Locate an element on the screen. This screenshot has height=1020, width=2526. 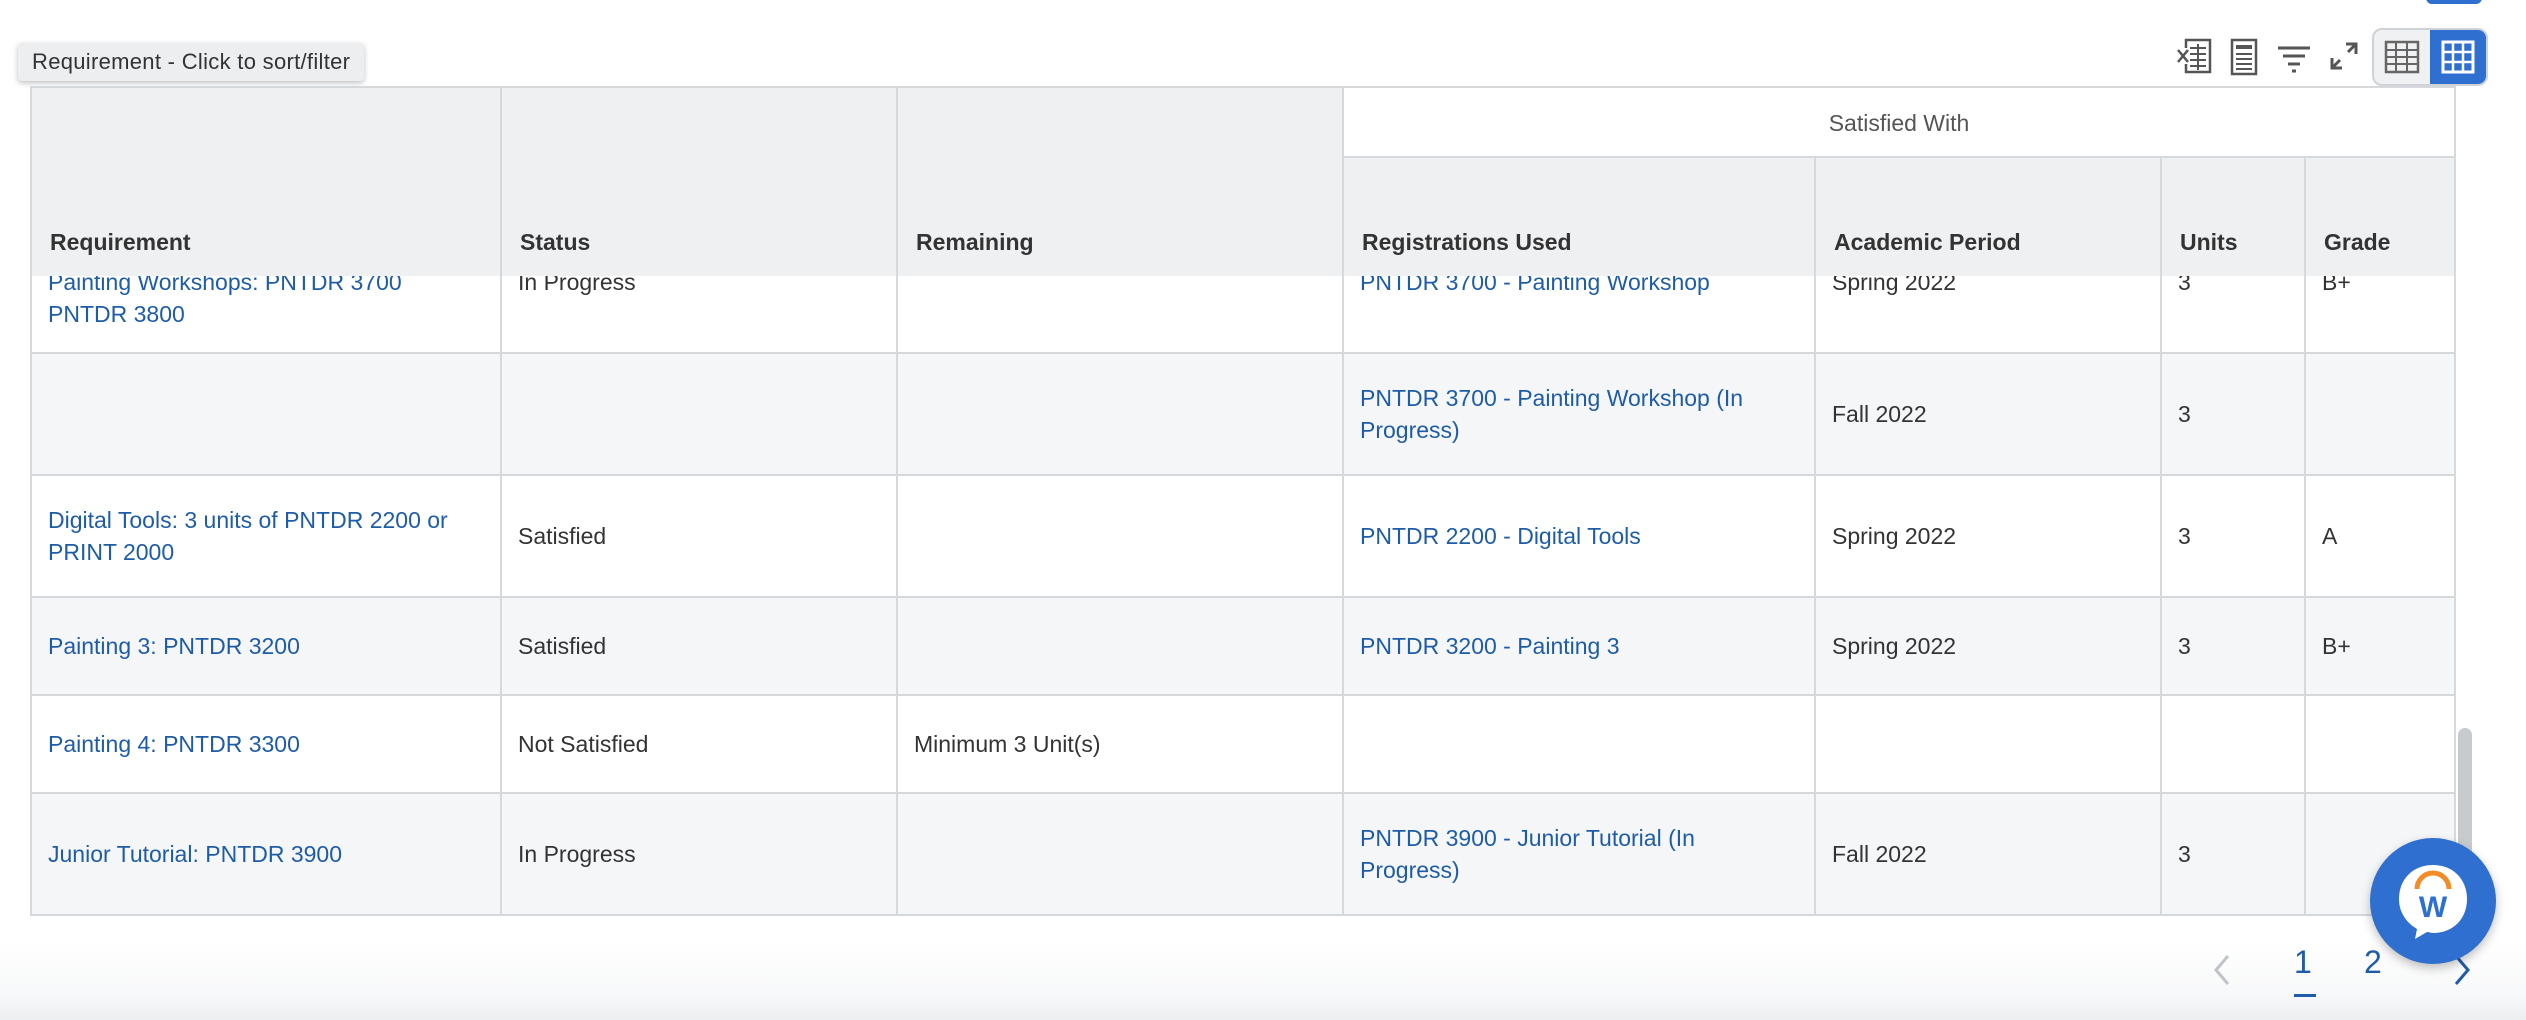
grid-view-icon is located at coordinates (2458, 57).